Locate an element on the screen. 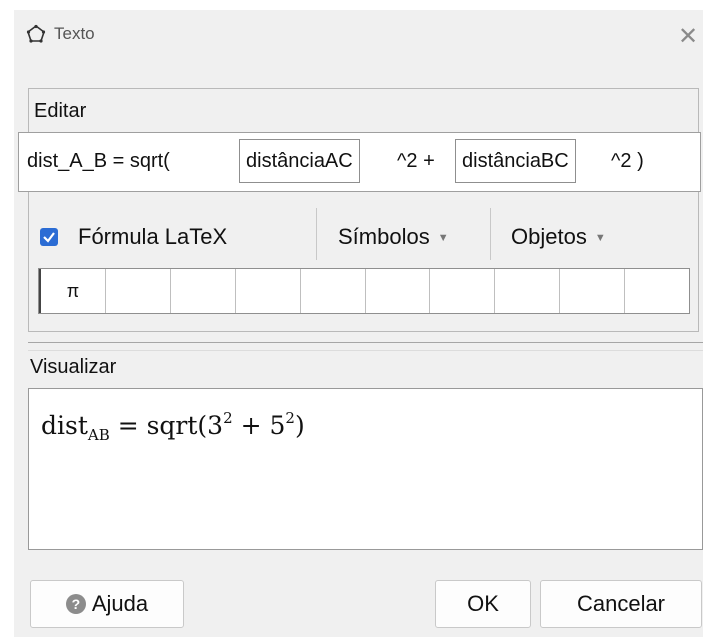 Image resolution: width=703 pixels, height=637 pixels. cancel-button: Cancelar is located at coordinates (621, 604).